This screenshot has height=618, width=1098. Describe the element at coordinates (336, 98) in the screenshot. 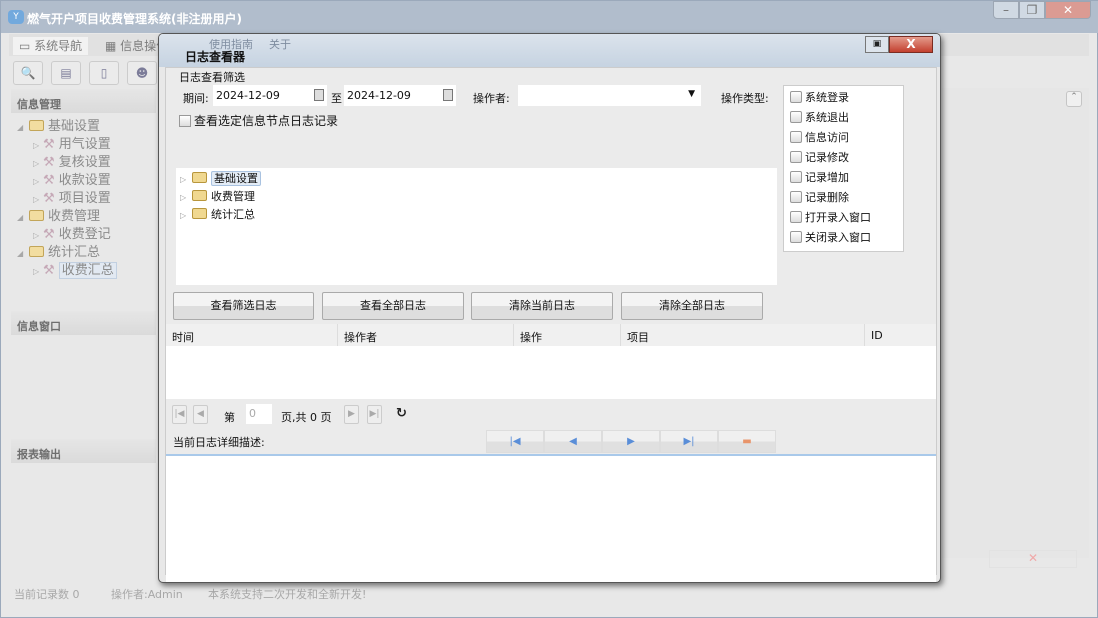

I see `to-label: 至` at that location.